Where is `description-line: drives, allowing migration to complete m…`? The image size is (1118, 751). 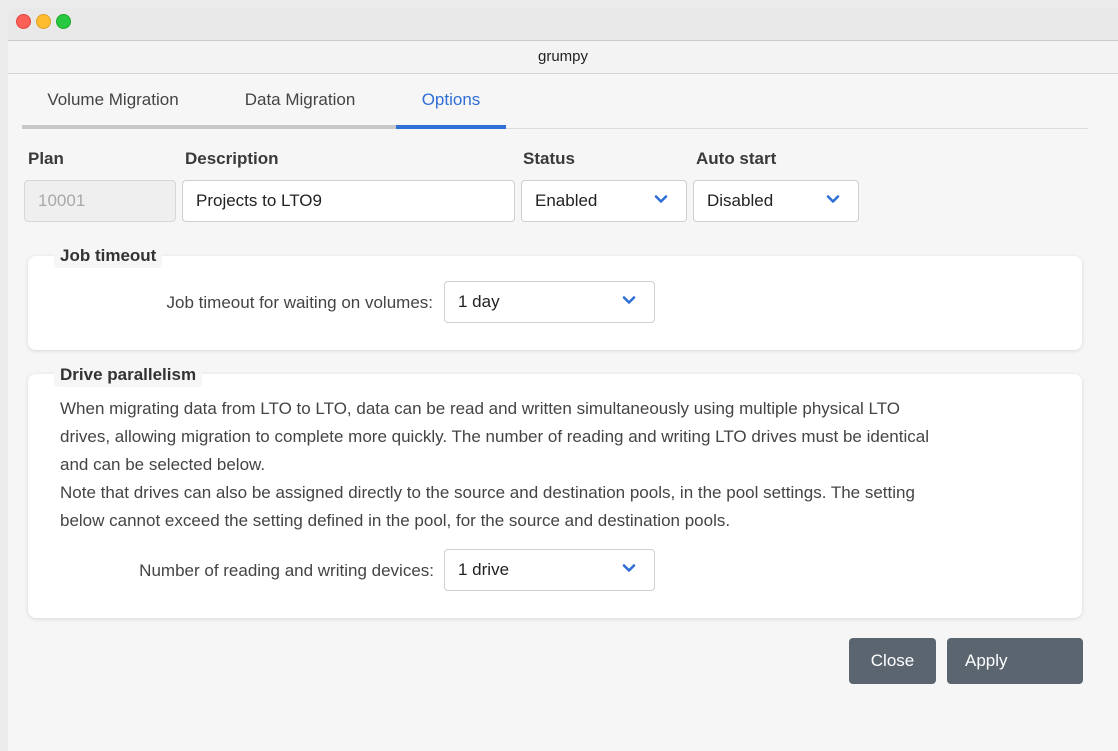
description-line: drives, allowing migration to complete m… is located at coordinates (494, 436).